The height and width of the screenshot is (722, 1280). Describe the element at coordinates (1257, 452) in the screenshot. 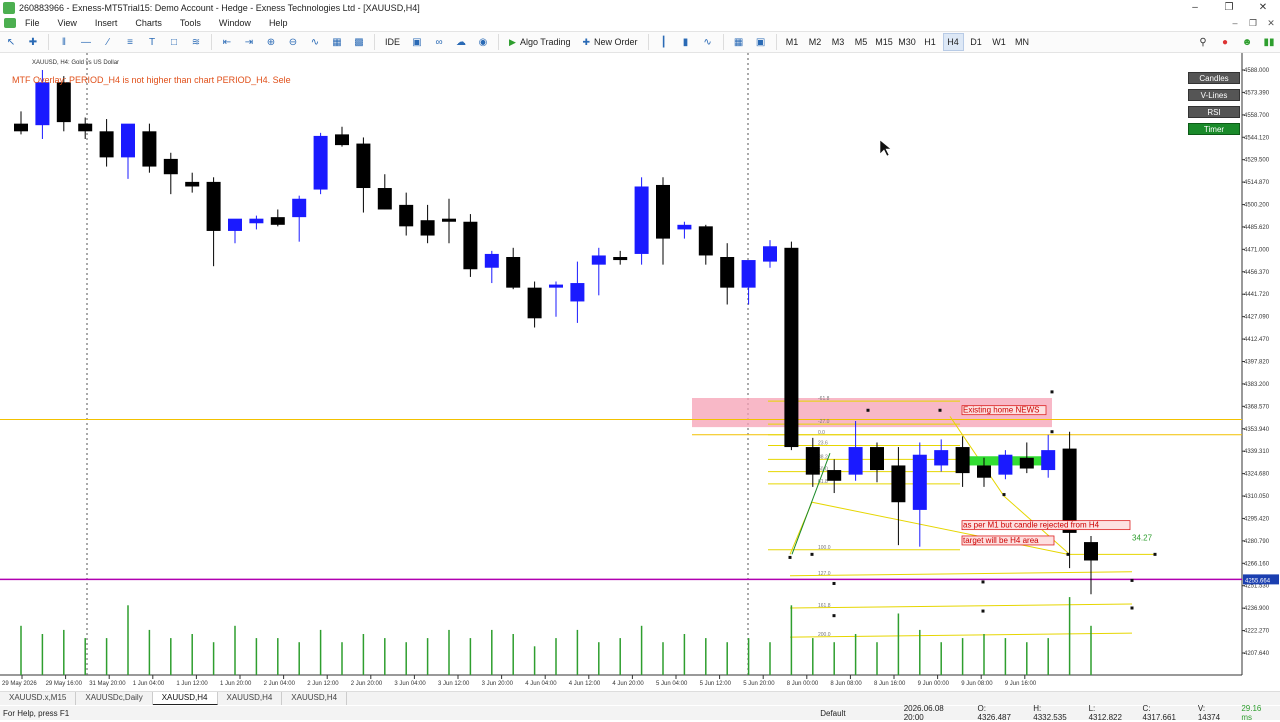

I see `price-axis-label: 4339.310` at that location.